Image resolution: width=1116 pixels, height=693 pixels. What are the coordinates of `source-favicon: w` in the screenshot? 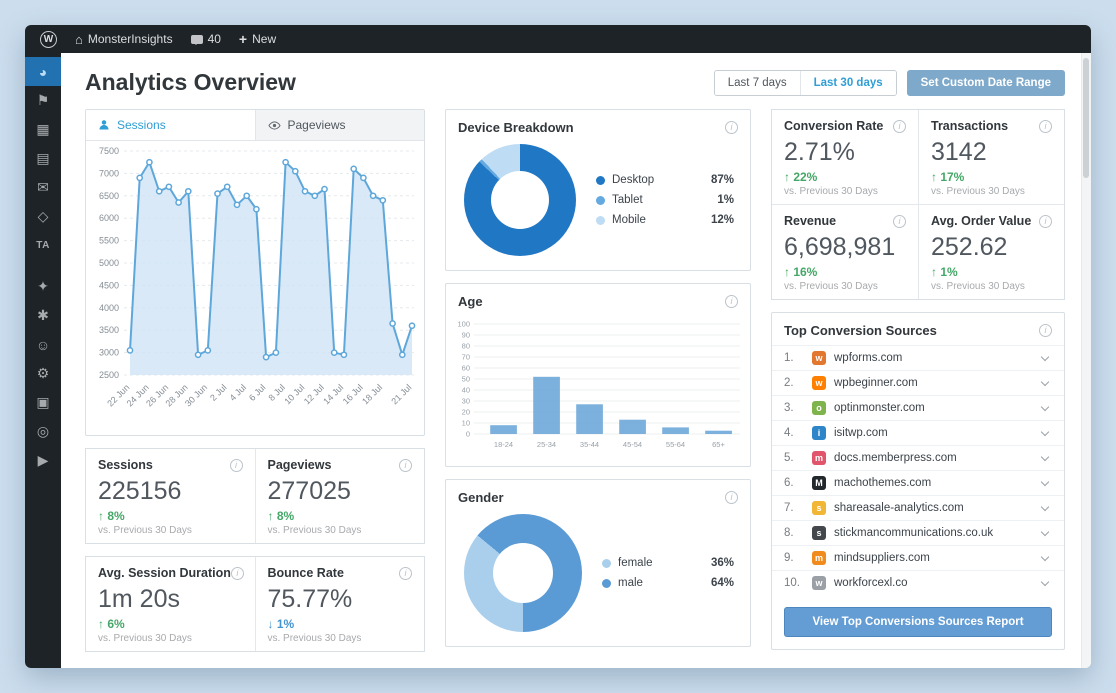 It's located at (819, 358).